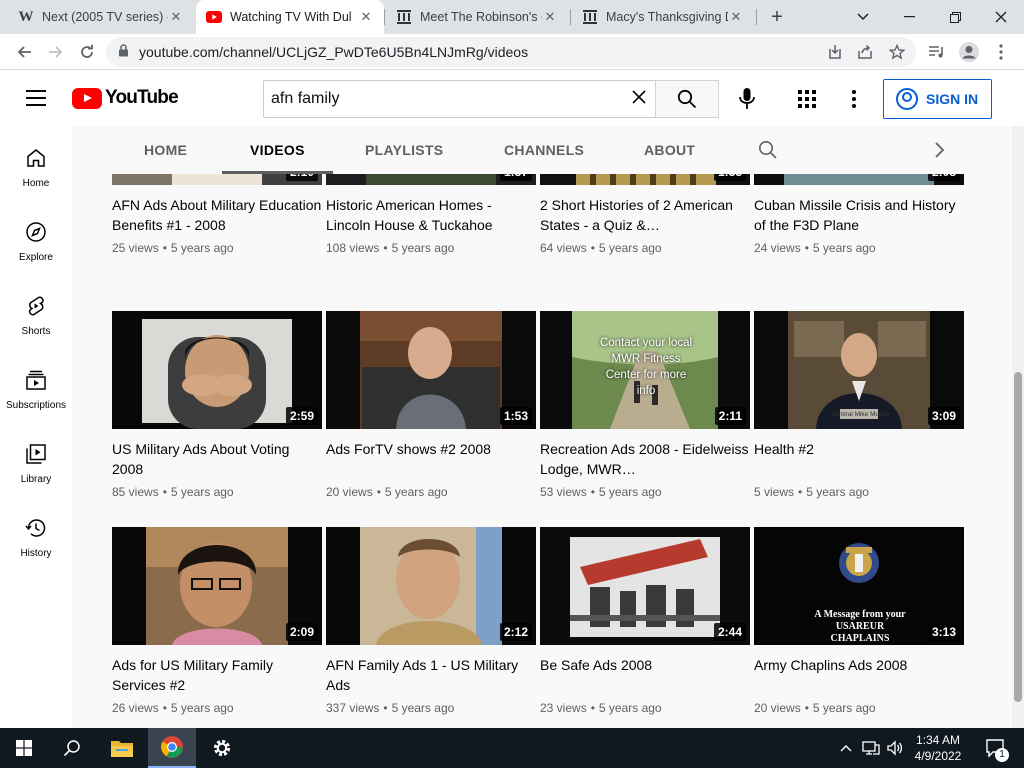  What do you see at coordinates (87, 52) in the screenshot?
I see `reload-icon` at bounding box center [87, 52].